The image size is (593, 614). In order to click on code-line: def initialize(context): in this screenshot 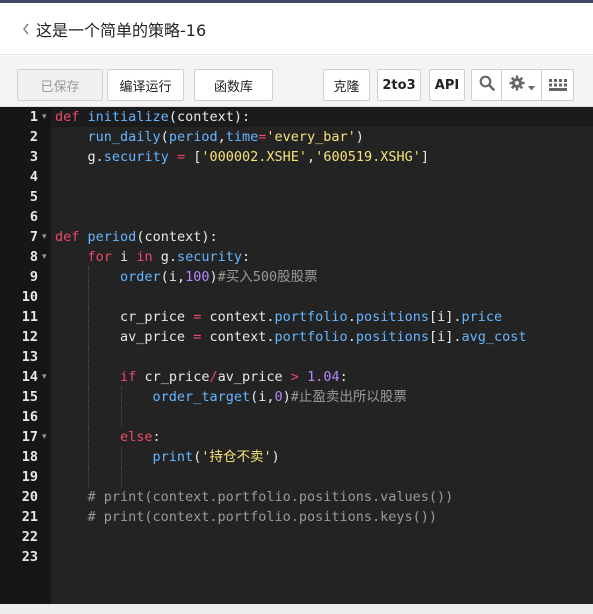, I will do `click(152, 117)`.